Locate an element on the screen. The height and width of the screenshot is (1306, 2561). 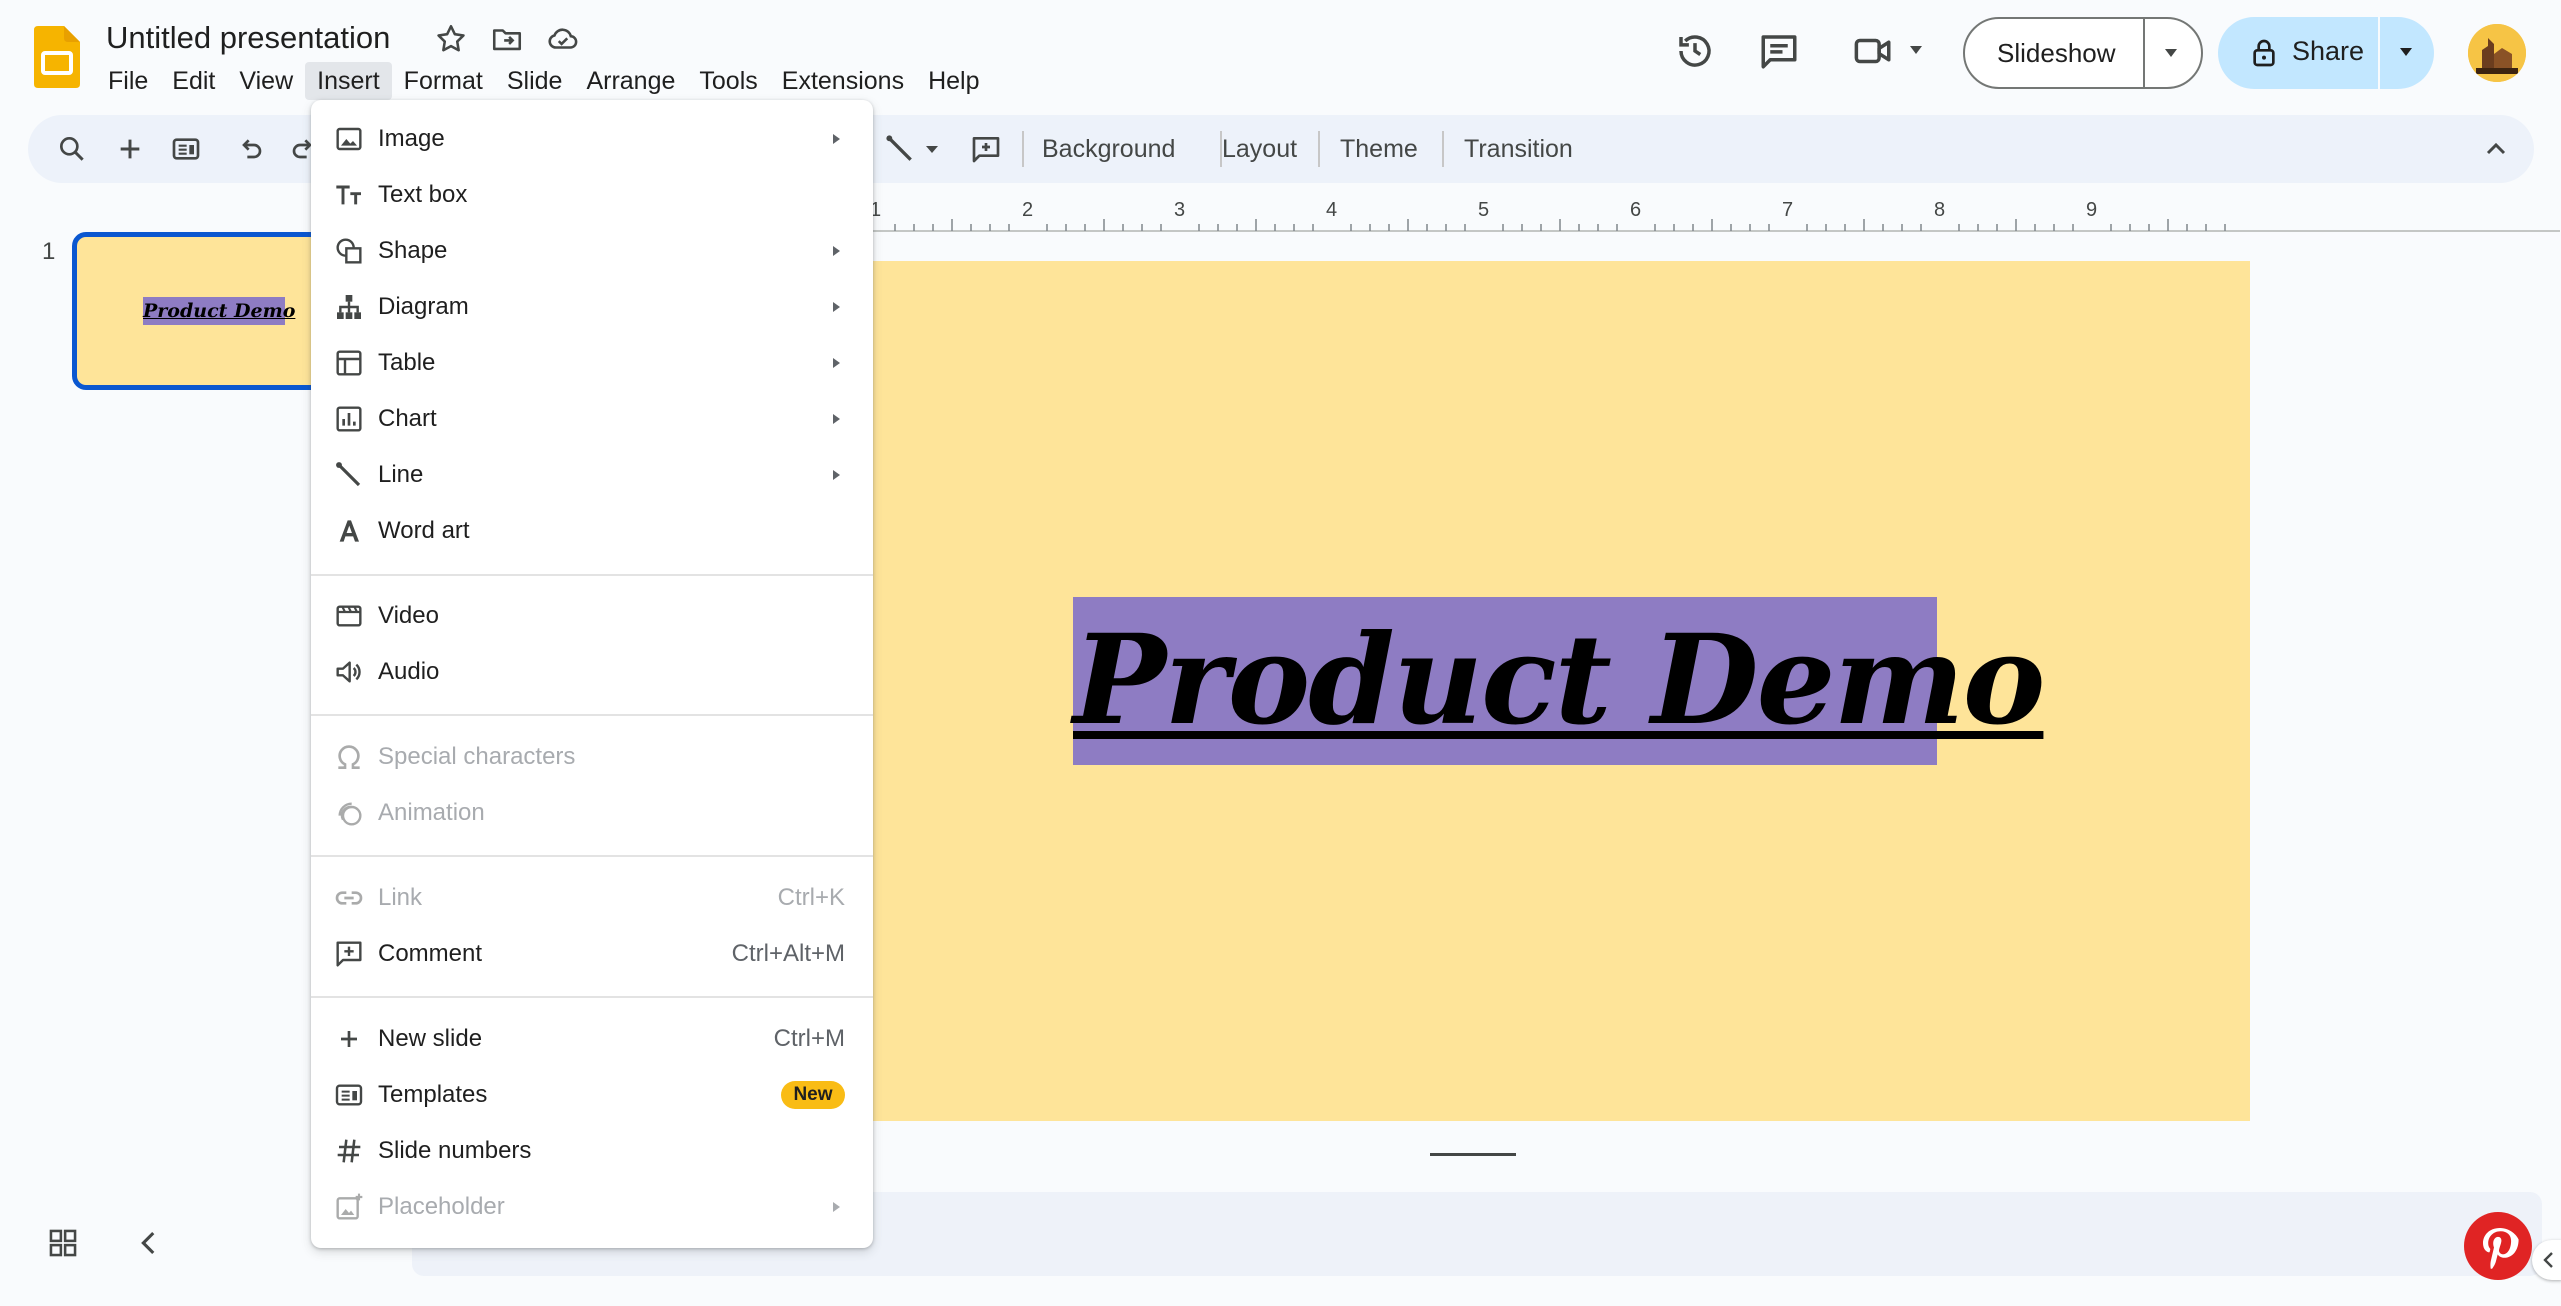
share-label: Share is located at coordinates (2328, 51).